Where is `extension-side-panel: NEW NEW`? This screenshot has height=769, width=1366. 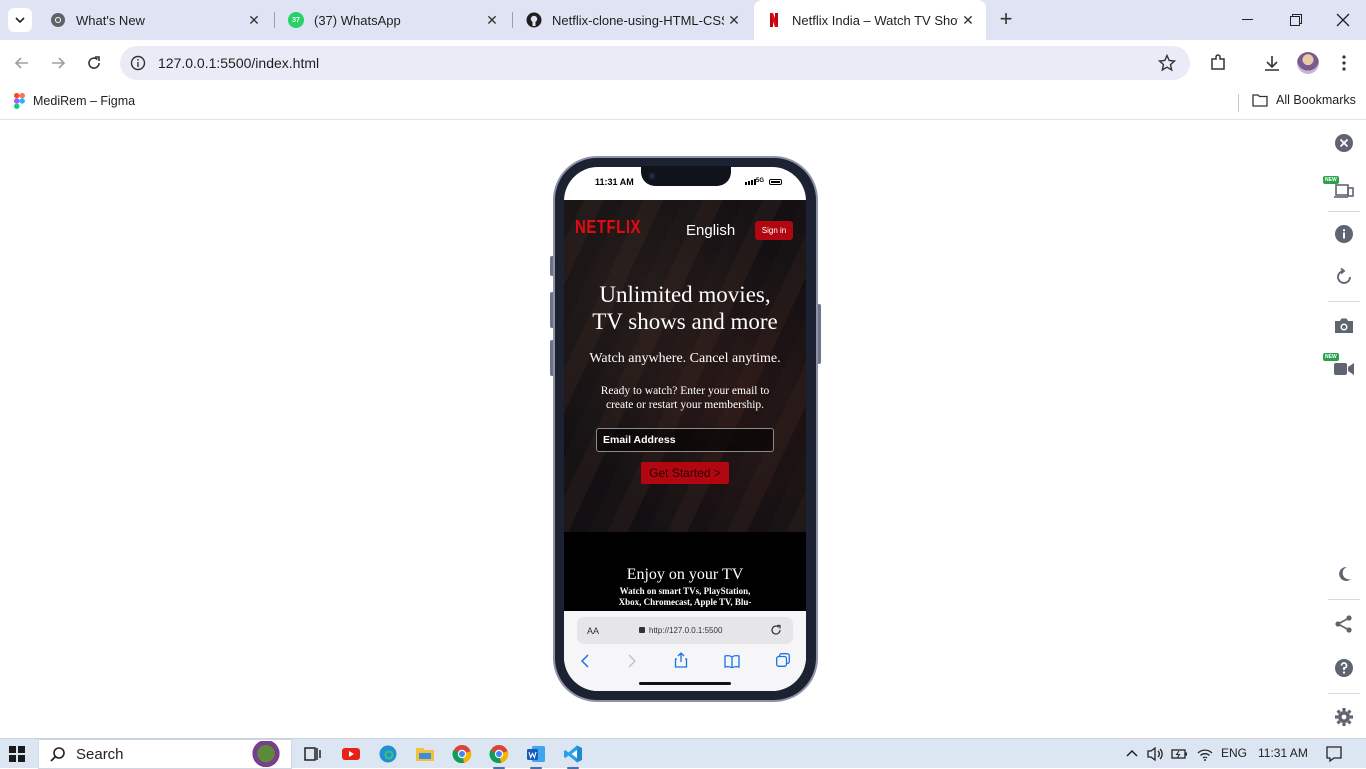 extension-side-panel: NEW NEW is located at coordinates (1344, 429).